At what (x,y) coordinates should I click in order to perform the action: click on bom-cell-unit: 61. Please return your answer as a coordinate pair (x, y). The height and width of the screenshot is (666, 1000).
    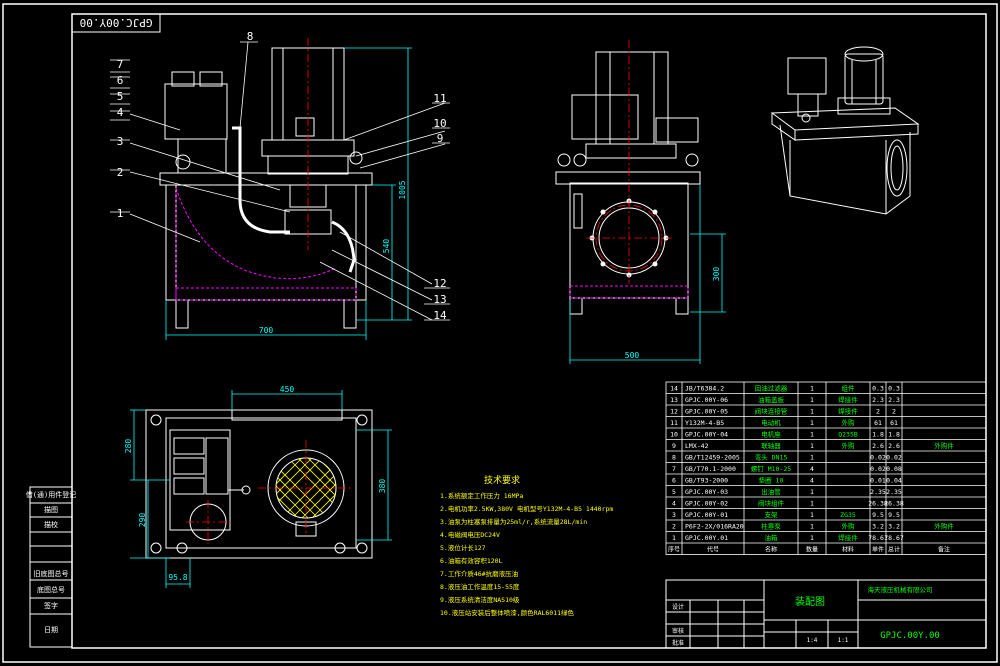
    Looking at the image, I should click on (878, 423).